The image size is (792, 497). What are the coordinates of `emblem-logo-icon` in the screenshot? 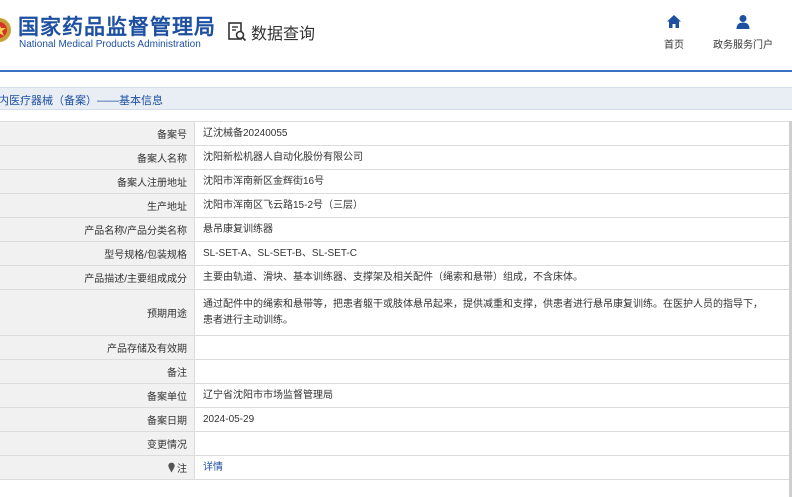 It's located at (5, 30).